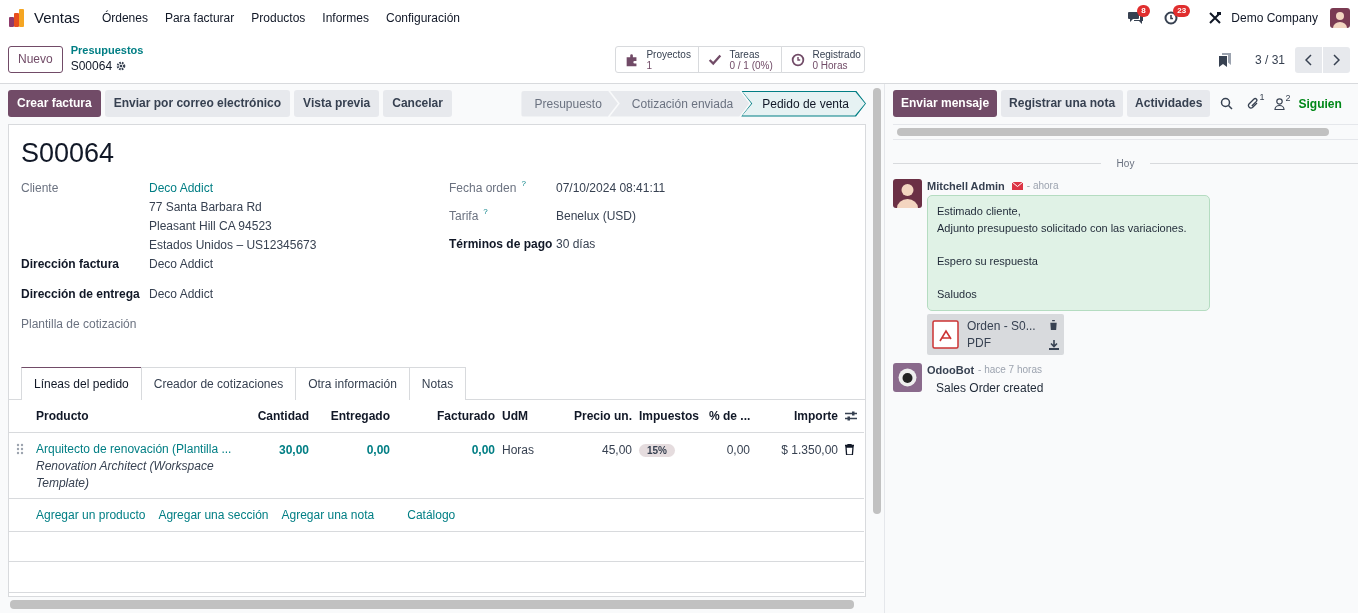  What do you see at coordinates (995, 334) in the screenshot?
I see `attachment-card: Orden - S0... PDF` at bounding box center [995, 334].